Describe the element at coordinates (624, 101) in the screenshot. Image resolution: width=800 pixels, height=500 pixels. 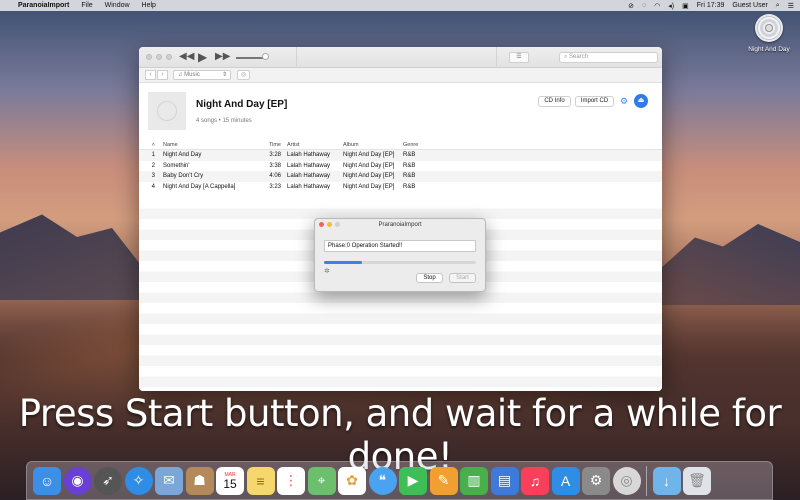
I see `gear-icon: ⚙` at that location.